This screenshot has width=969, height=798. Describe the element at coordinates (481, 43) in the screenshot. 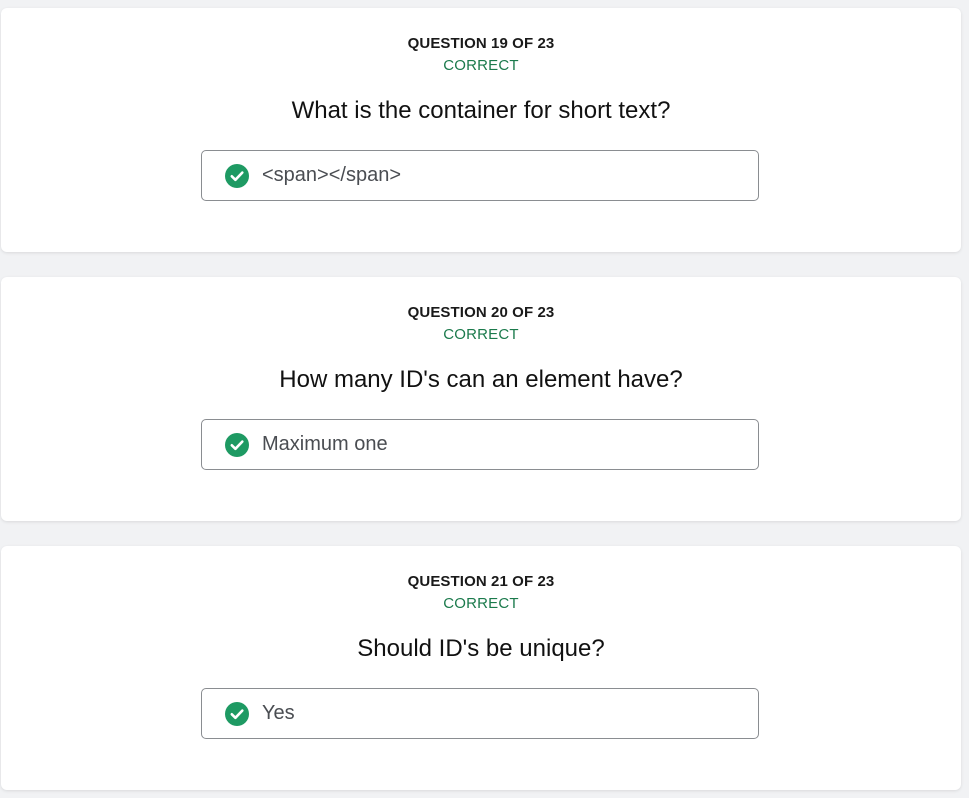

I see `question-counter: QUESTION 19 OF 23` at that location.